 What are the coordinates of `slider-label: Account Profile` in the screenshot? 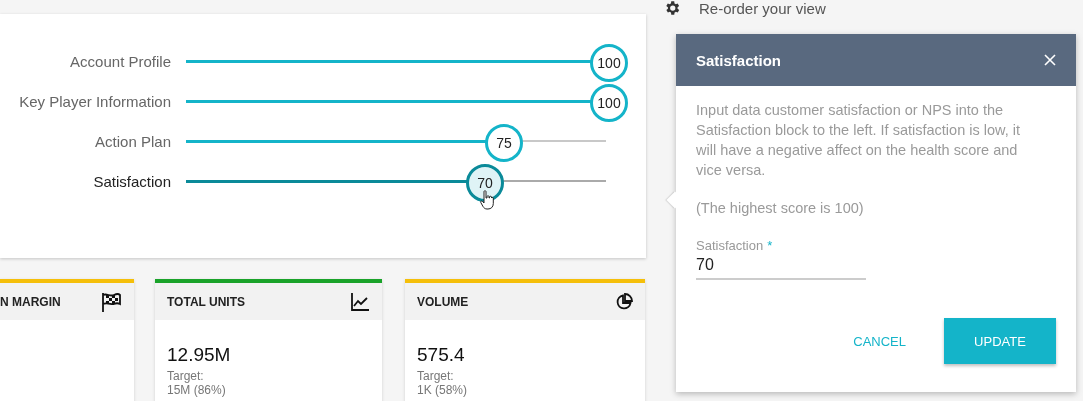 It's located at (120, 61).